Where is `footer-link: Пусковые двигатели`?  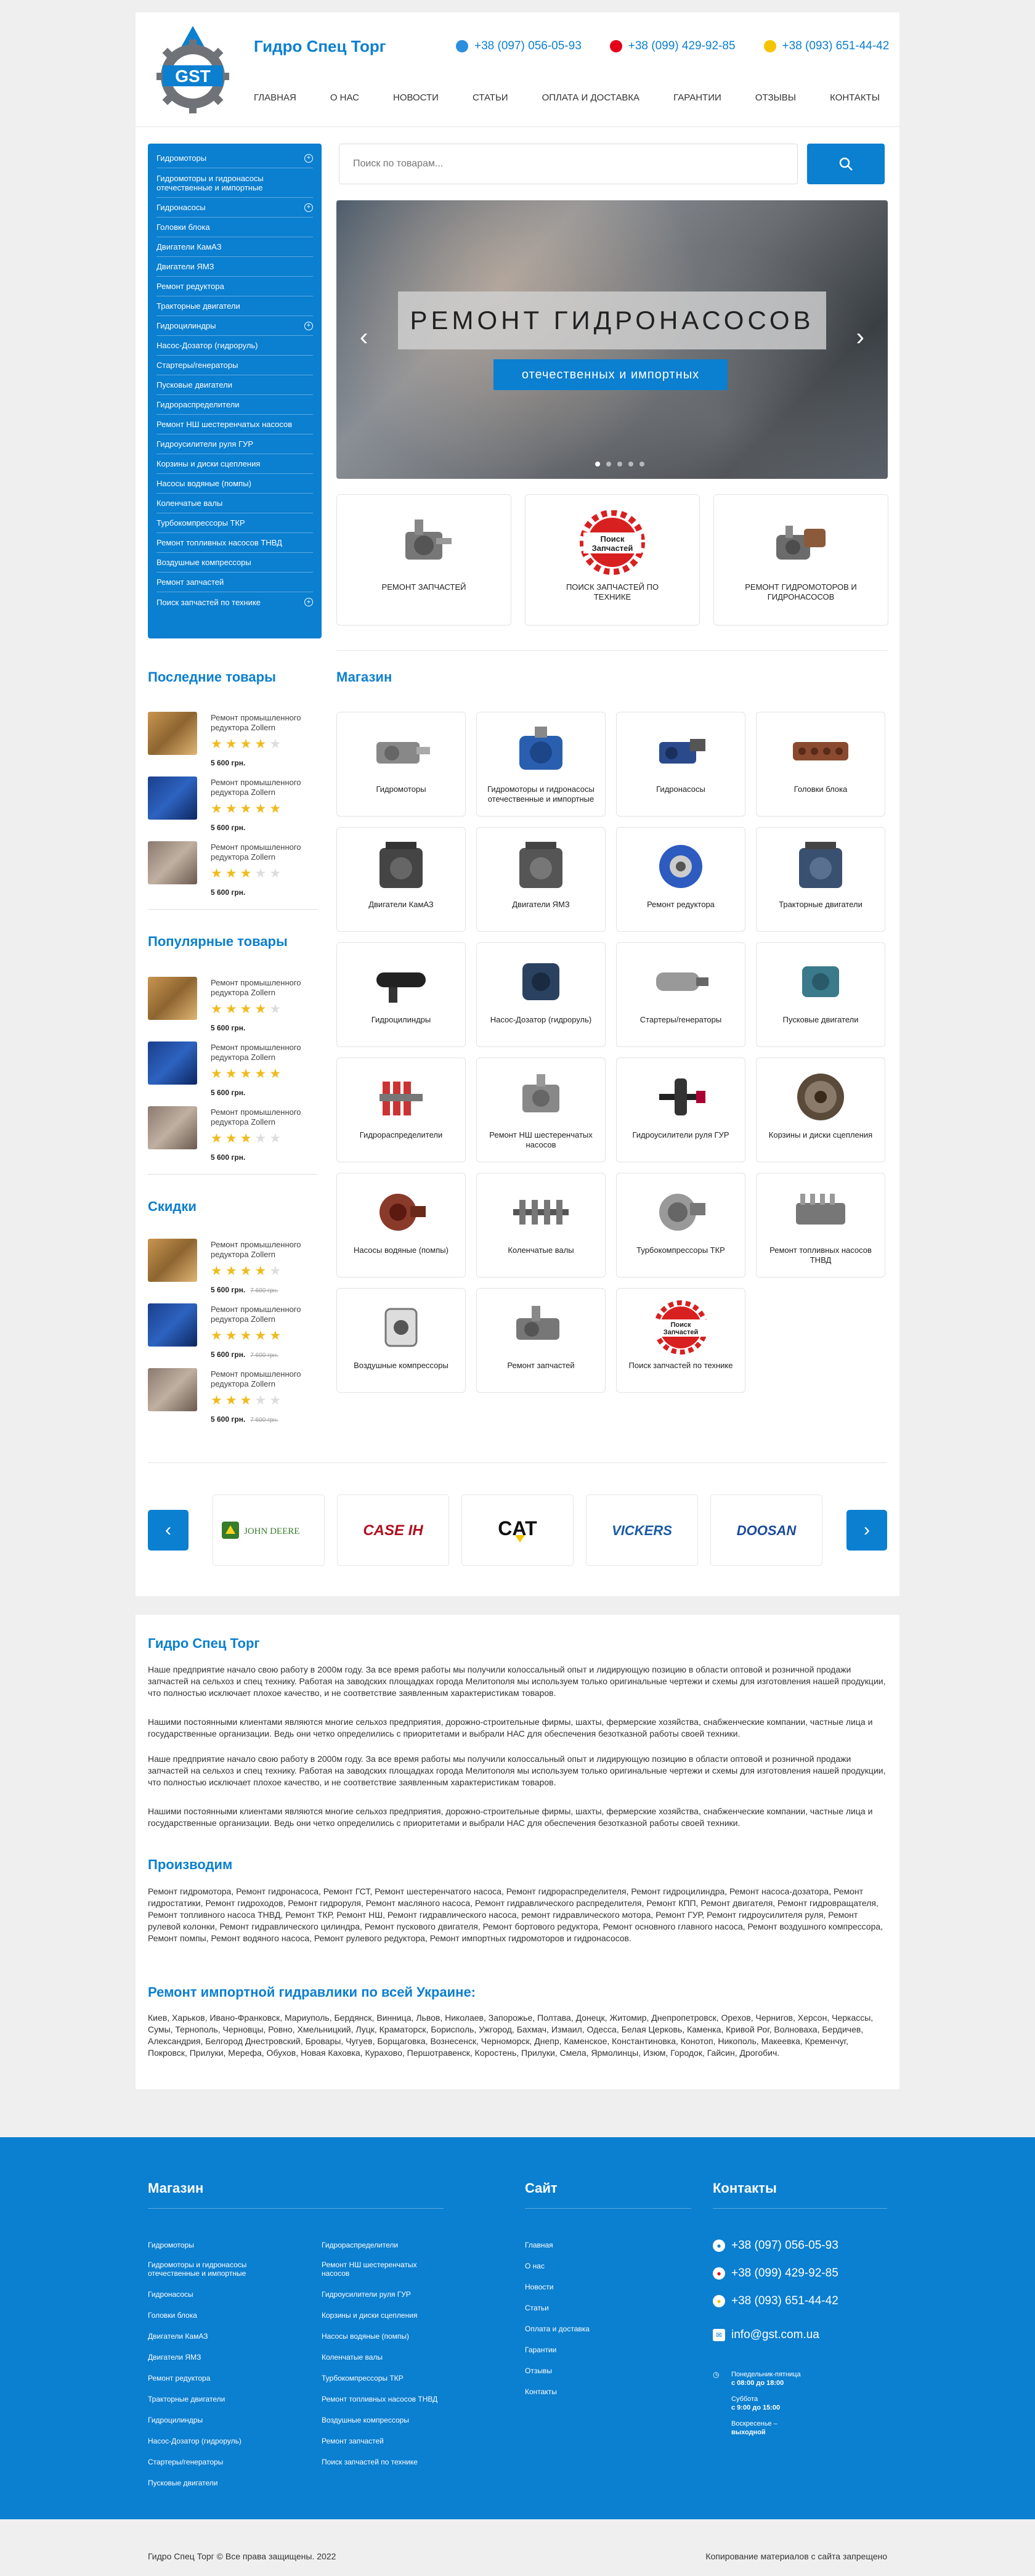
footer-link: Пусковые двигатели is located at coordinates (183, 2483).